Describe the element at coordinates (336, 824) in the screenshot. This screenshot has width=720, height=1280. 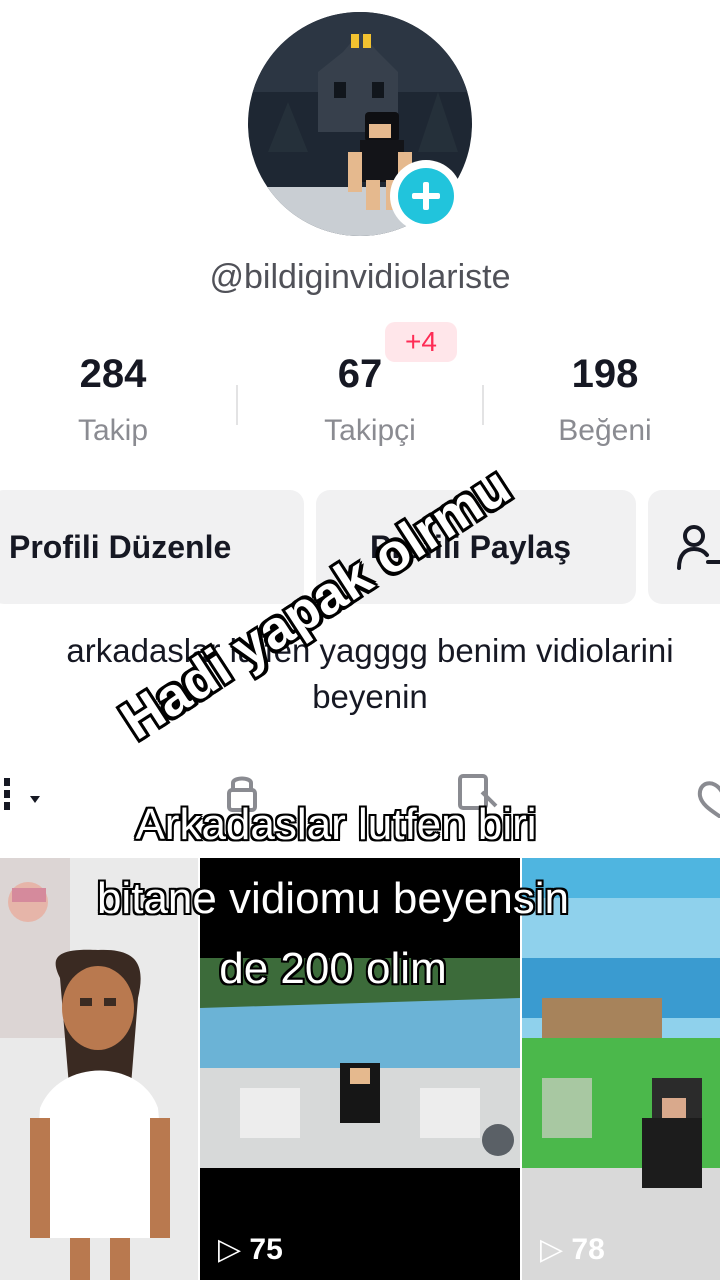
I see `overlay-caption-line: Arkadaslar lutfen biri` at that location.